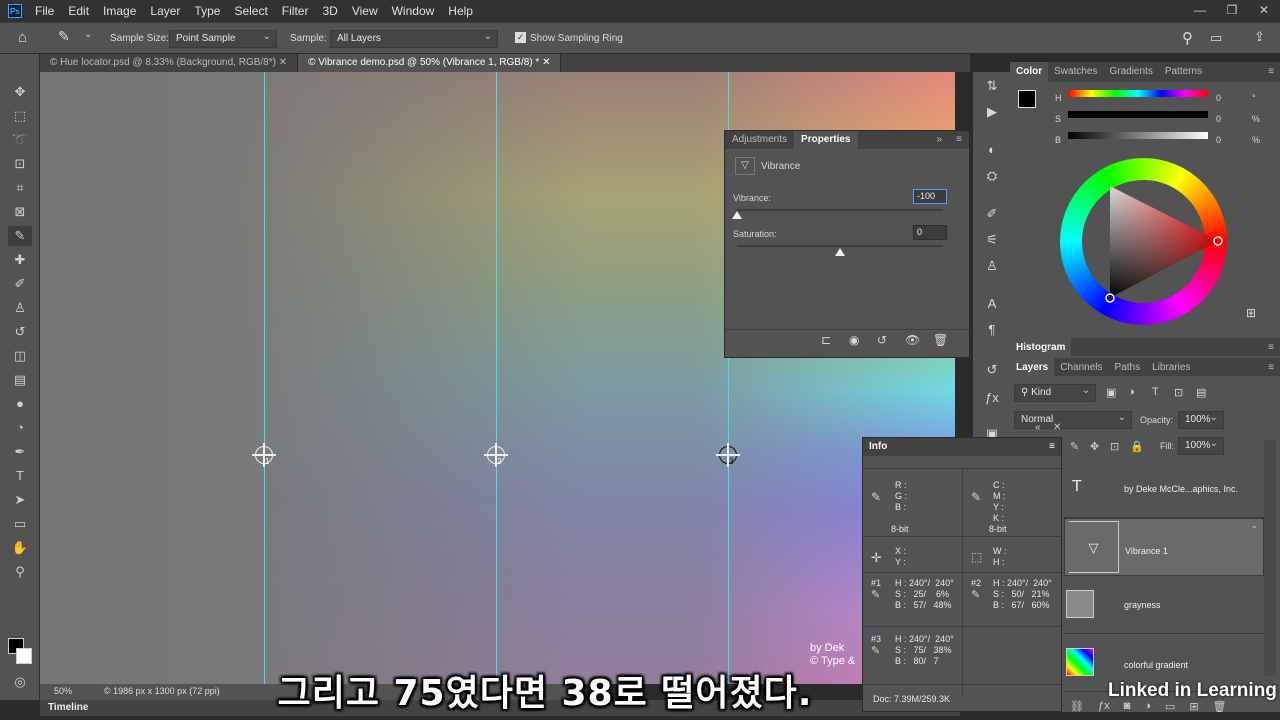 The image size is (1280, 720). Describe the element at coordinates (840, 210) in the screenshot. I see `vibrance-slider` at that location.